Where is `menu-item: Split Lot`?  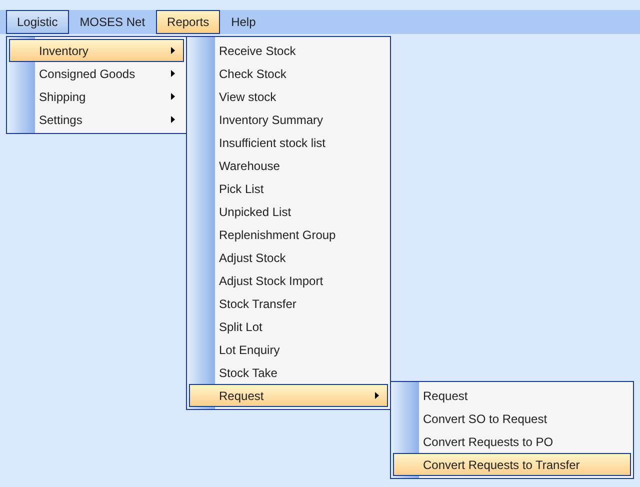
menu-item: Split Lot is located at coordinates (288, 326).